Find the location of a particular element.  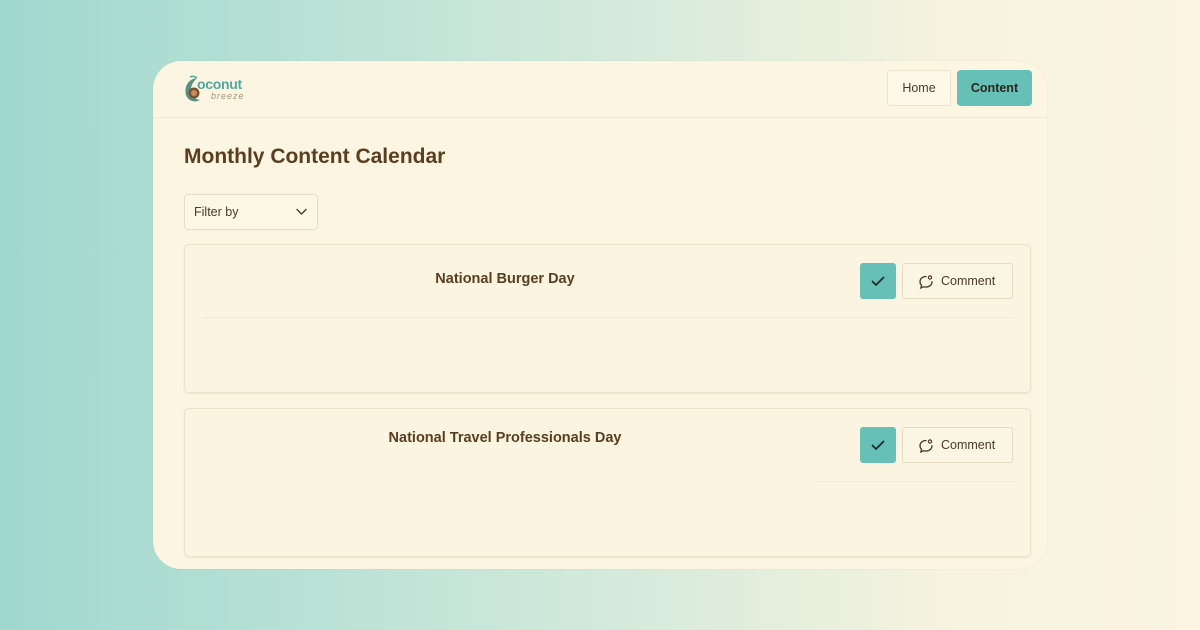

brand-logo: oconut breeze is located at coordinates (216, 89).